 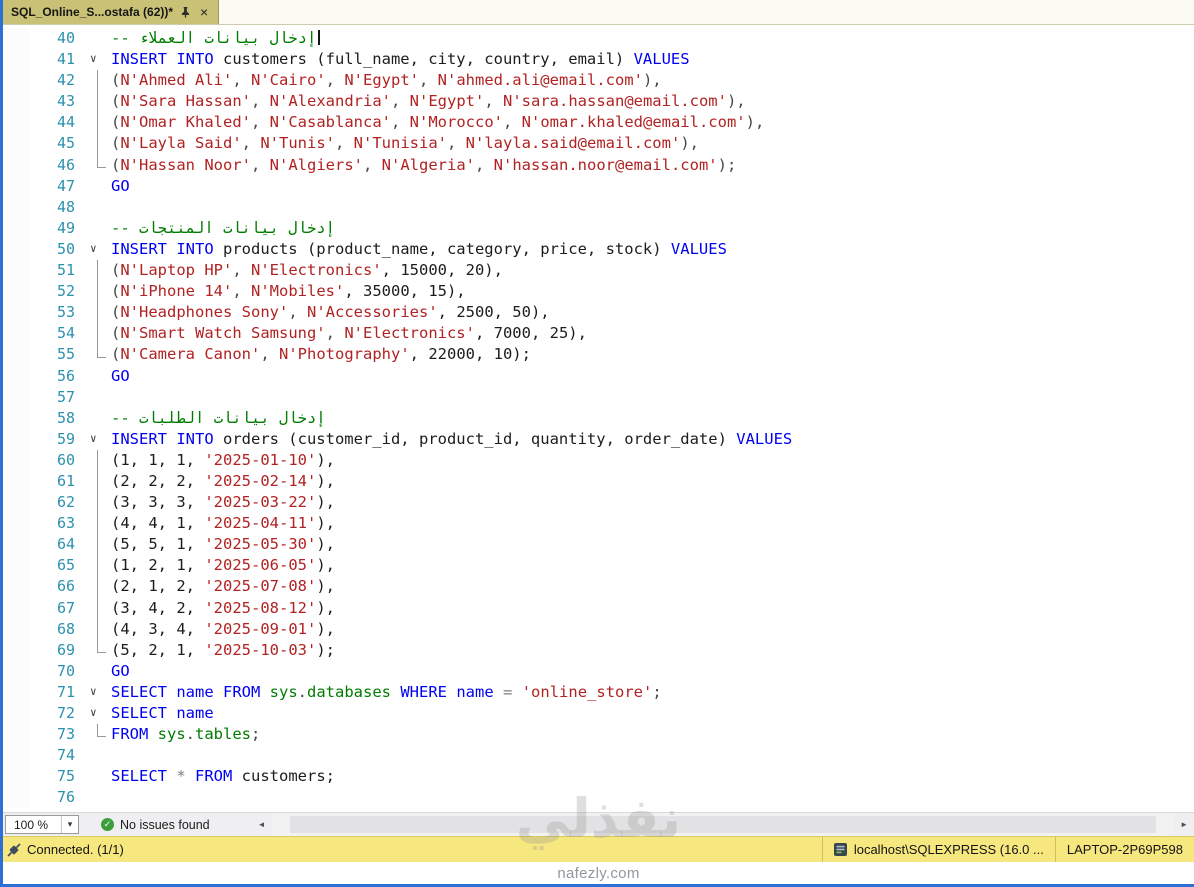 I want to click on code-line: 52 (N'iPhone 14', N'Mobiles', 35000, 15),, so click(x=598, y=292).